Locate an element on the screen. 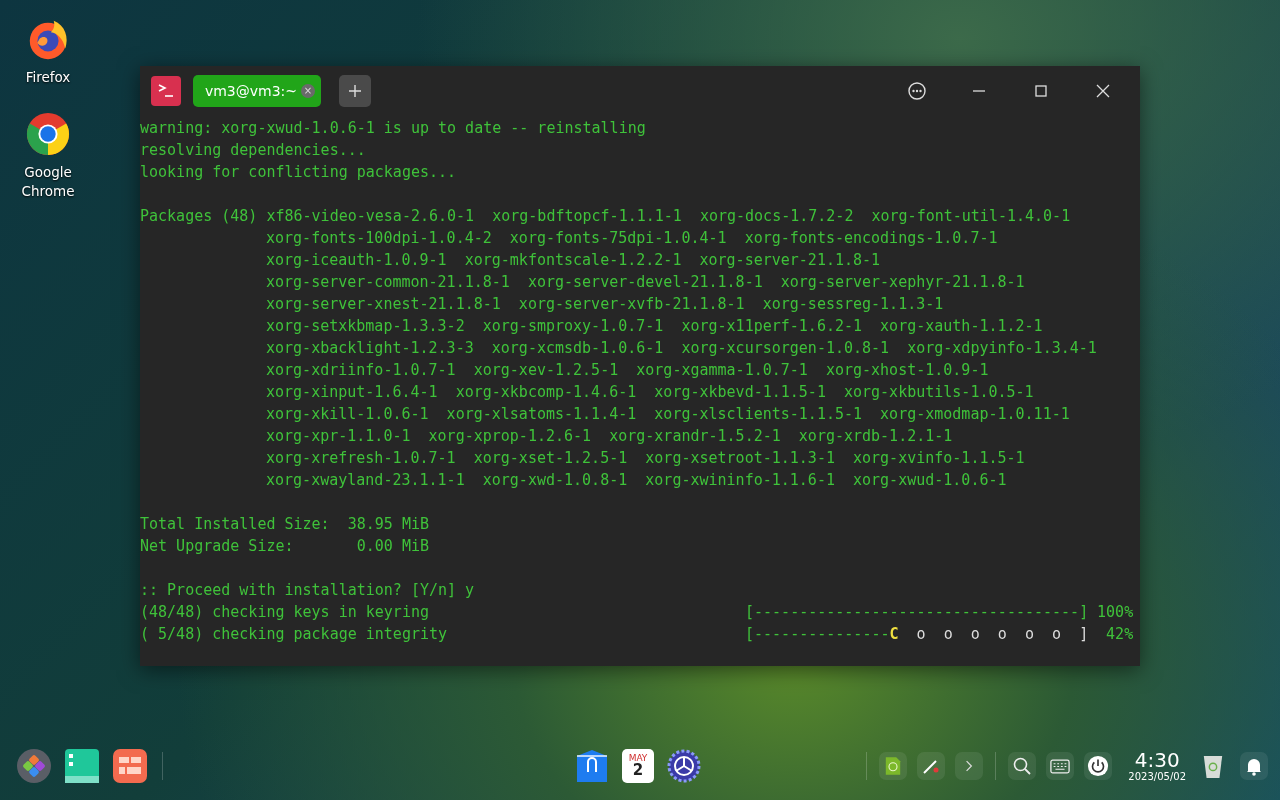  ascii-progress-text: [---------------C o o o o o o ] is located at coordinates (917, 634).